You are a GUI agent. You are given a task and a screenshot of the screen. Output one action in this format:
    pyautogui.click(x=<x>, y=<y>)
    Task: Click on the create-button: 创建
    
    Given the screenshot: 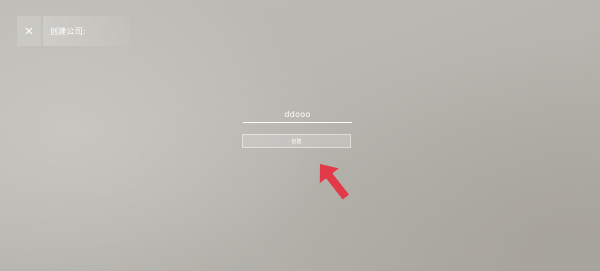 What is the action you would take?
    pyautogui.click(x=296, y=141)
    